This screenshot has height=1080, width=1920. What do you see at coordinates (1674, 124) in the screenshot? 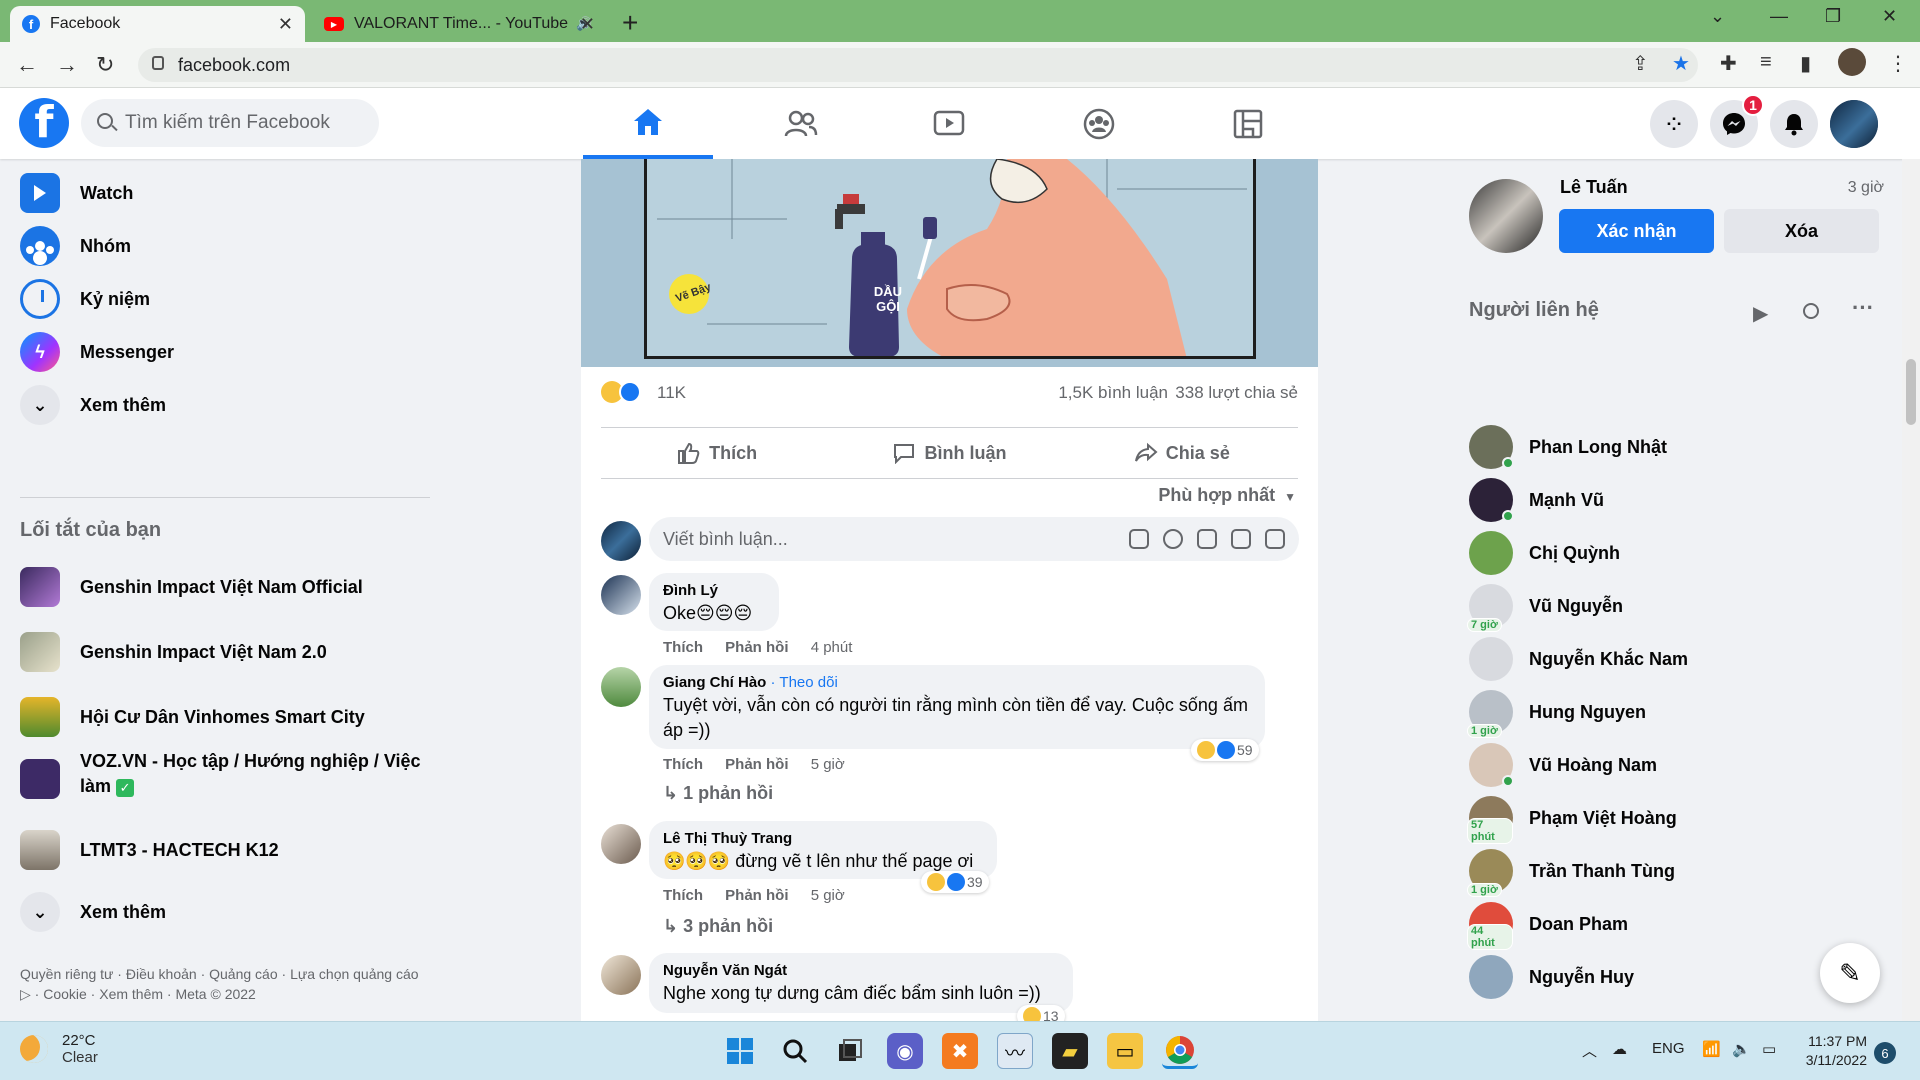
I see `menu-grid-button: ⁘` at bounding box center [1674, 124].